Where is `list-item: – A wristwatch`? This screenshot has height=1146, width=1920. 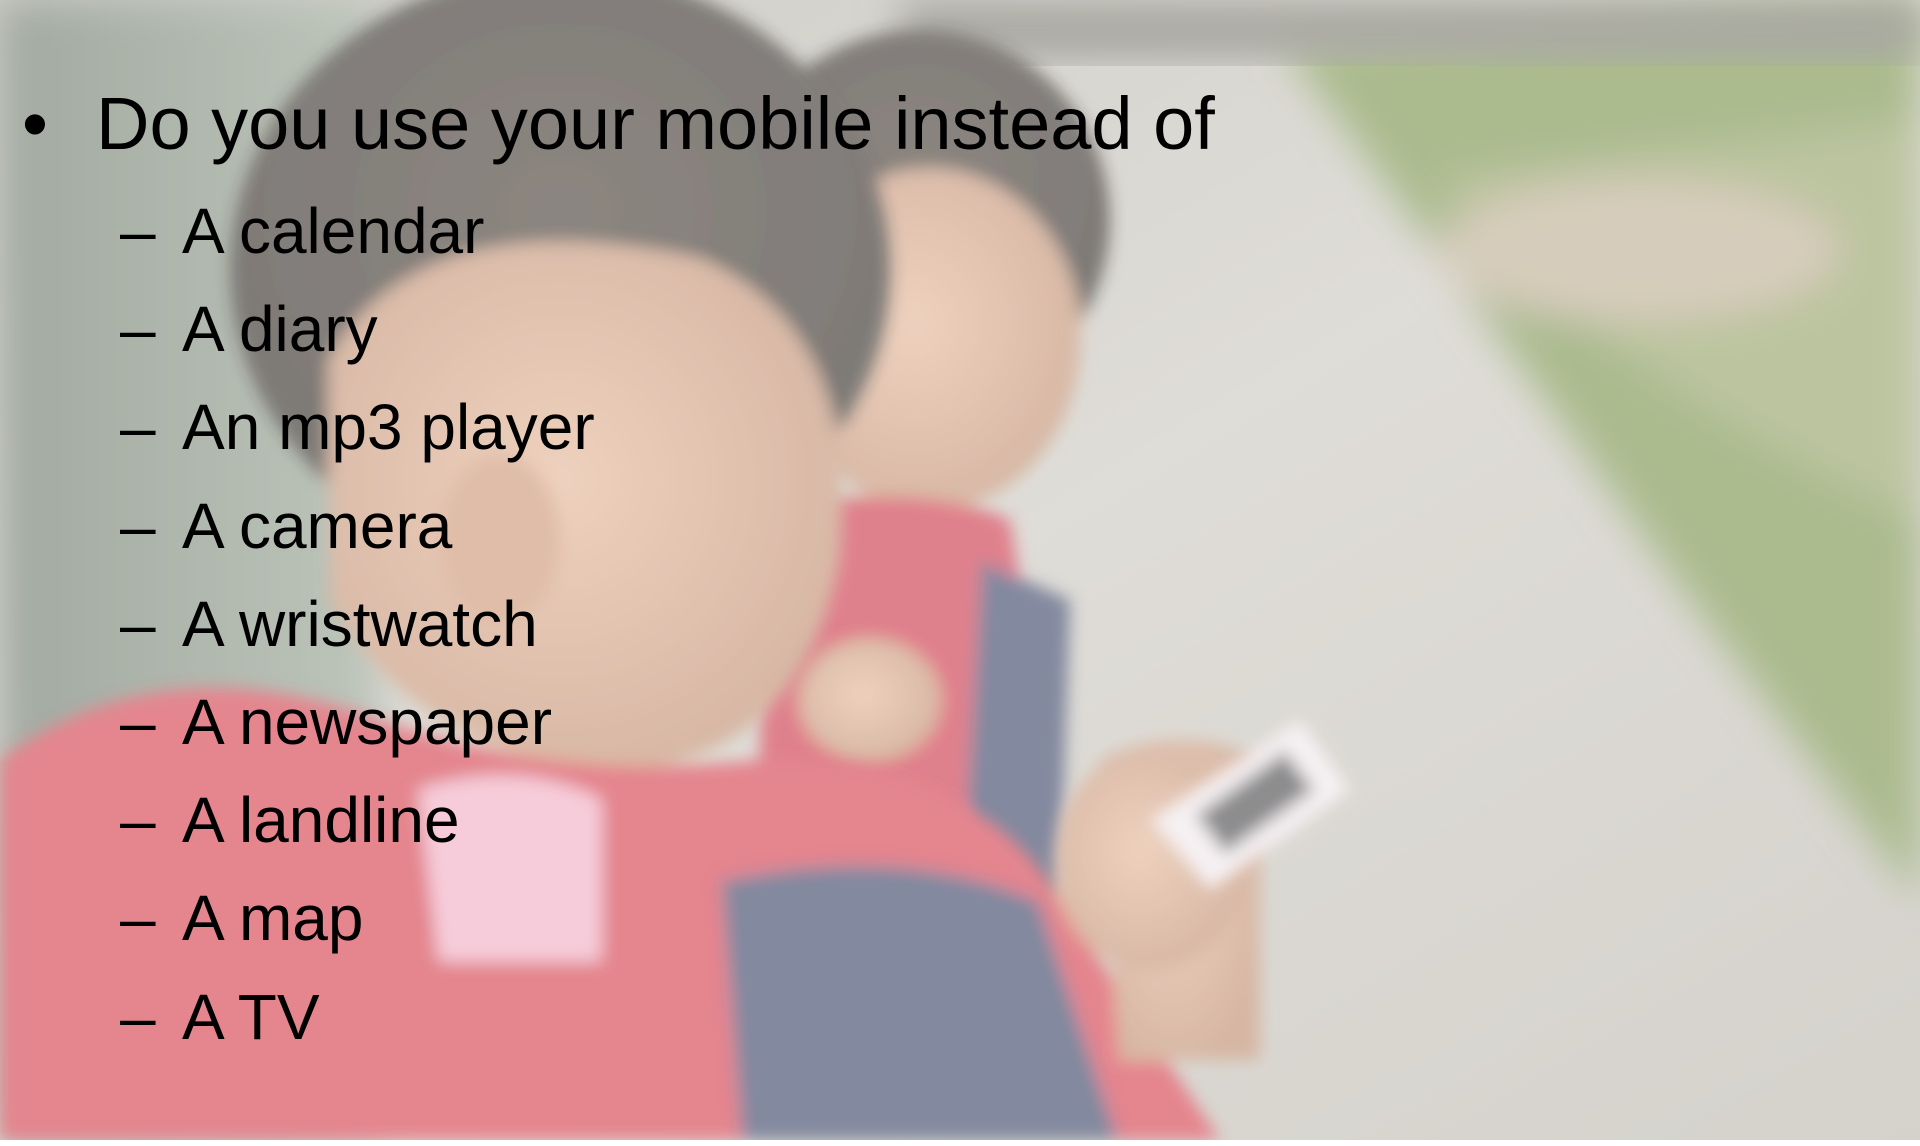
list-item: – A wristwatch is located at coordinates (670, 624).